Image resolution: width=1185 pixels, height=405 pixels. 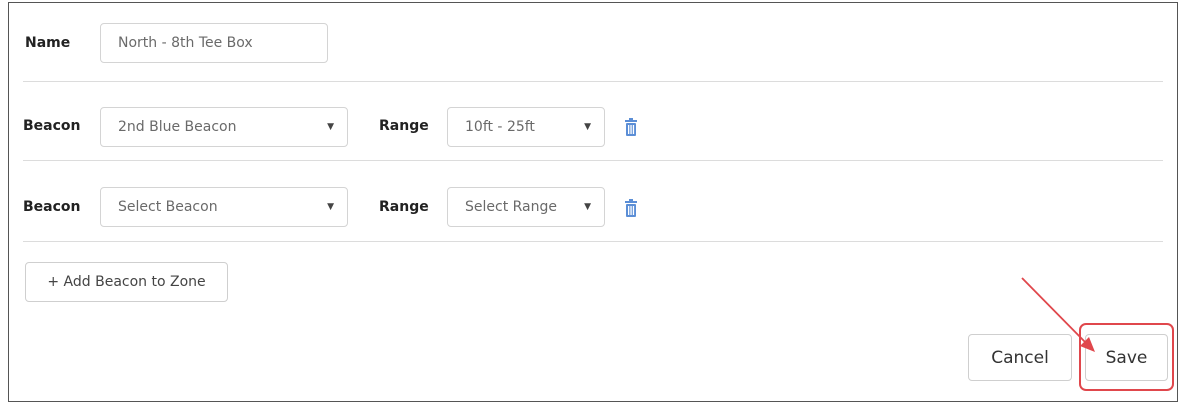 What do you see at coordinates (168, 207) in the screenshot?
I see `beacon-select-value: Select Beacon` at bounding box center [168, 207].